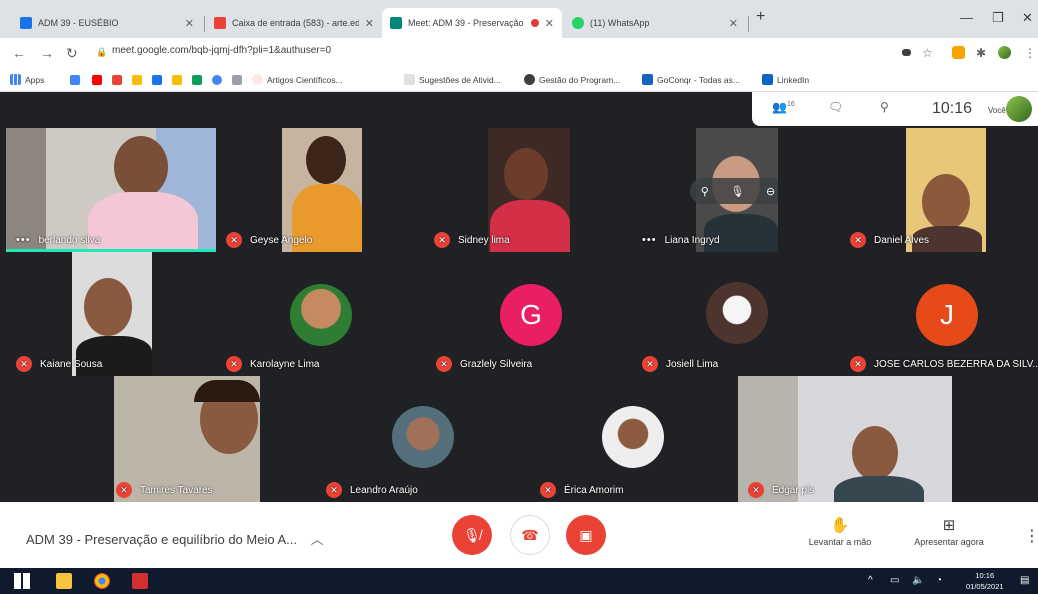 Image resolution: width=1038 pixels, height=594 pixels. What do you see at coordinates (97, 80) in the screenshot?
I see `youtube-icon` at bounding box center [97, 80].